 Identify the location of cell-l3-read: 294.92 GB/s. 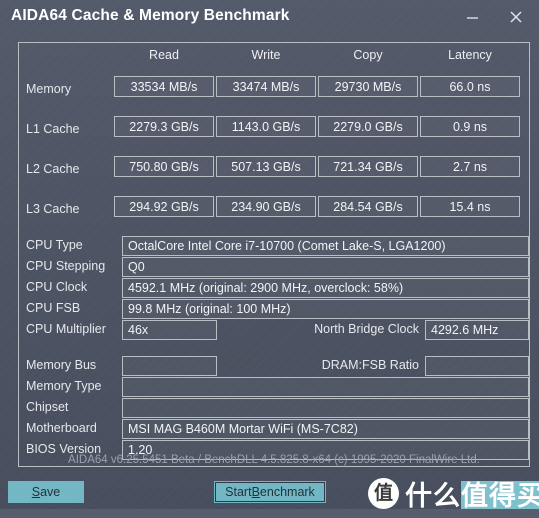
(164, 206).